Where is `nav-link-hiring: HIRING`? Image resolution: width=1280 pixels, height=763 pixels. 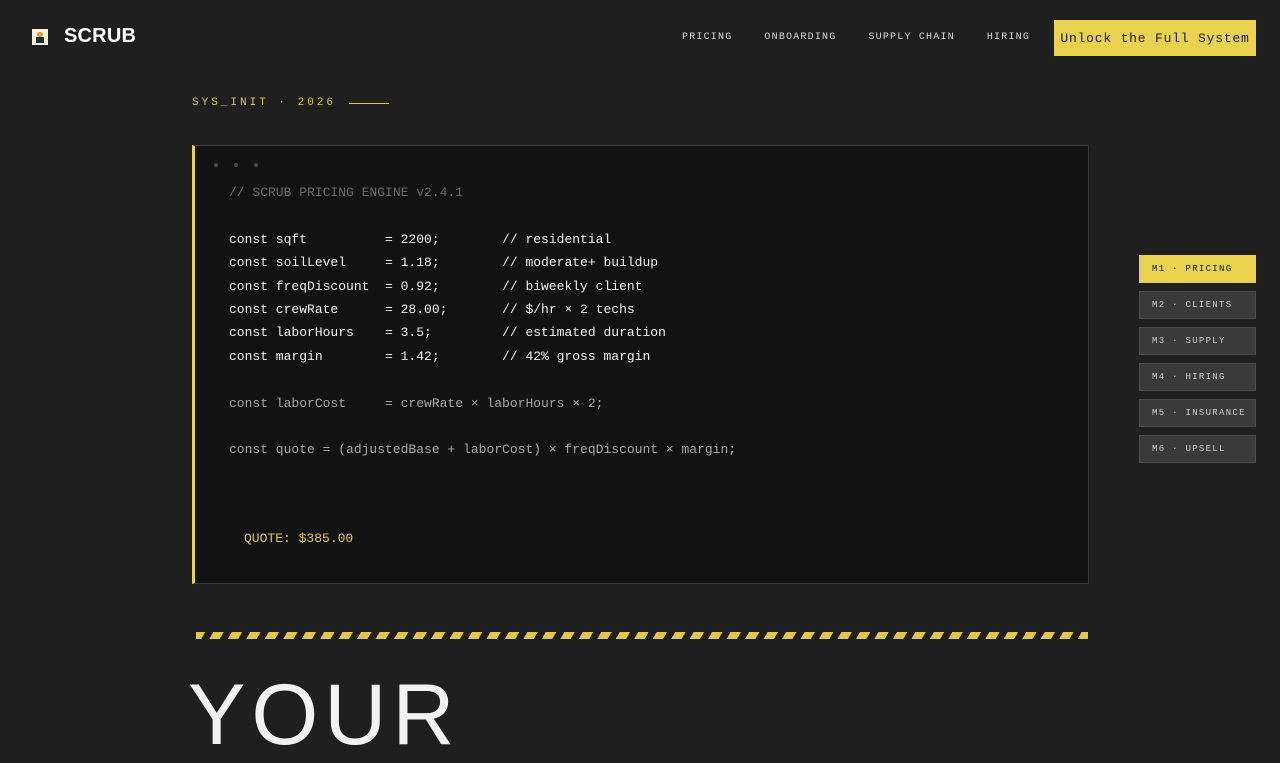 nav-link-hiring: HIRING is located at coordinates (1008, 37).